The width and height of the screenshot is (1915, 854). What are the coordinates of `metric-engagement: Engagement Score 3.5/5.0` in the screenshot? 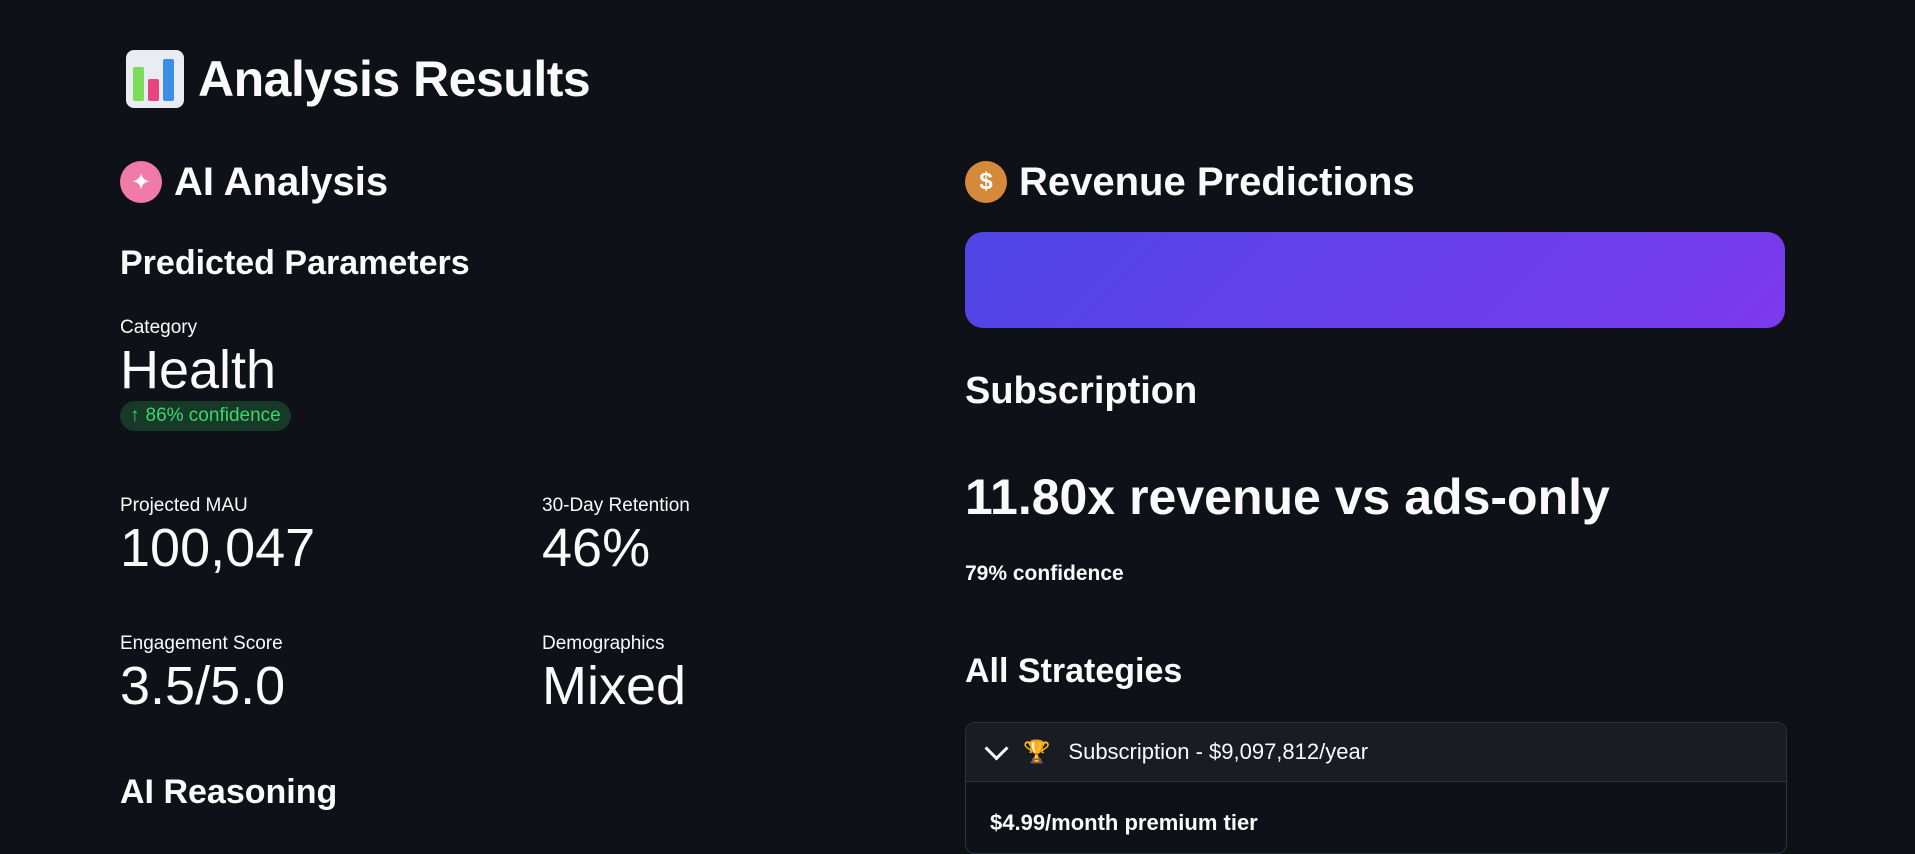 It's located at (202, 675).